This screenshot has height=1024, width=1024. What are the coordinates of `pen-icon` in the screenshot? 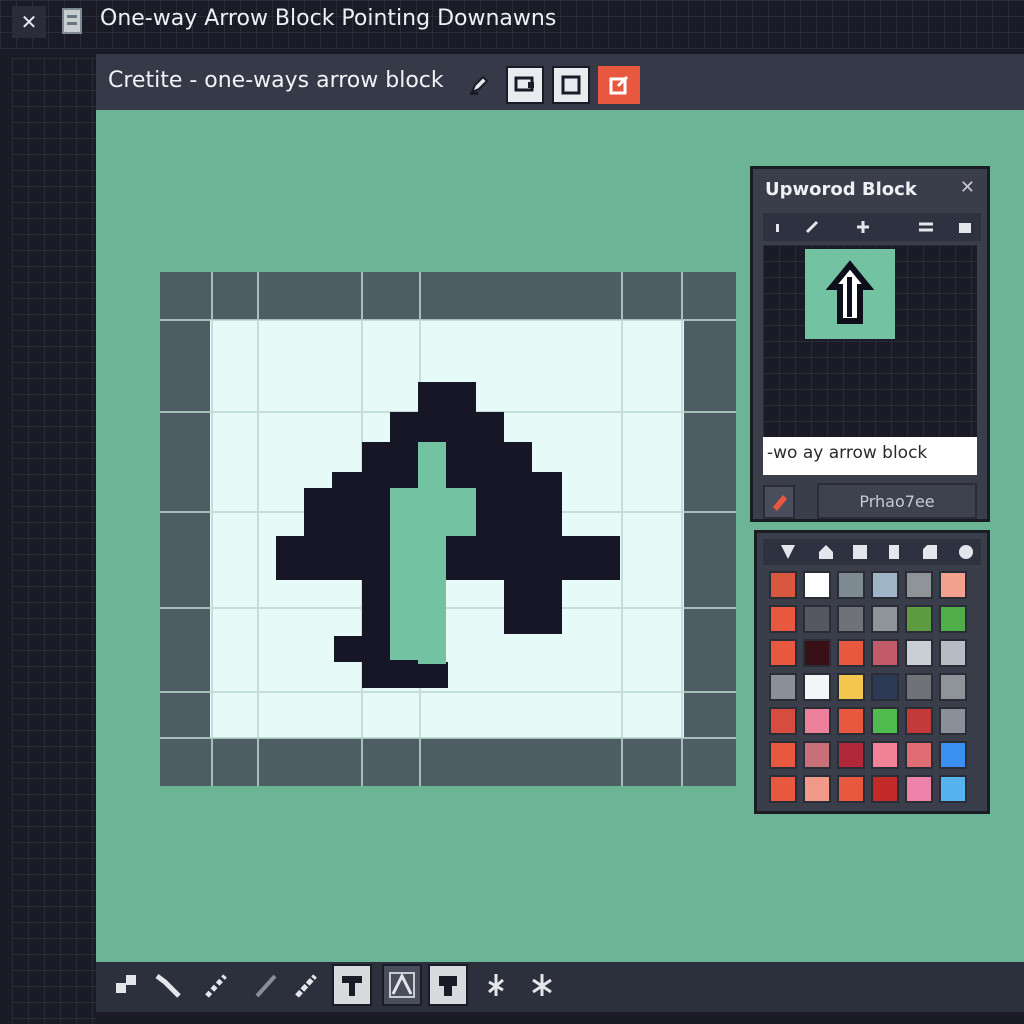 It's located at (813, 226).